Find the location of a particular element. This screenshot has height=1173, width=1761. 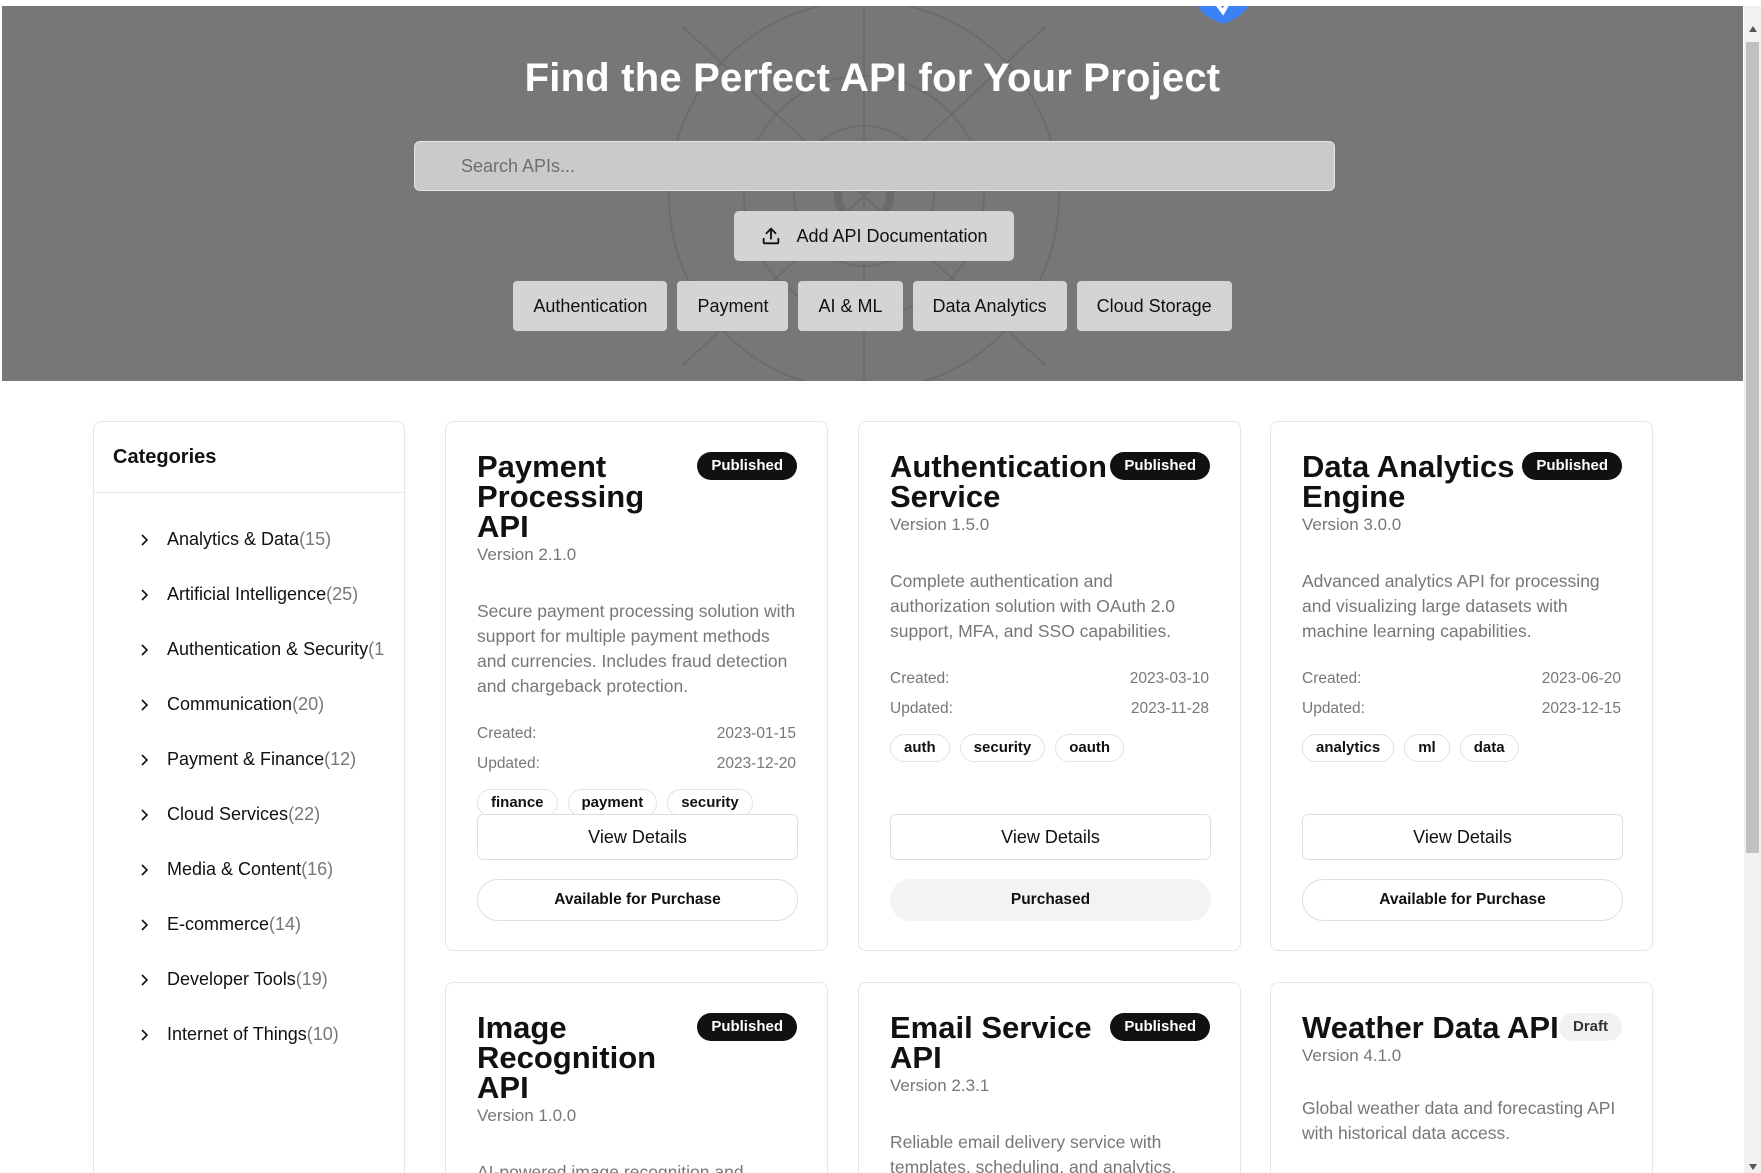

category-item-media-content: Media & Content (16) is located at coordinates (239, 869).